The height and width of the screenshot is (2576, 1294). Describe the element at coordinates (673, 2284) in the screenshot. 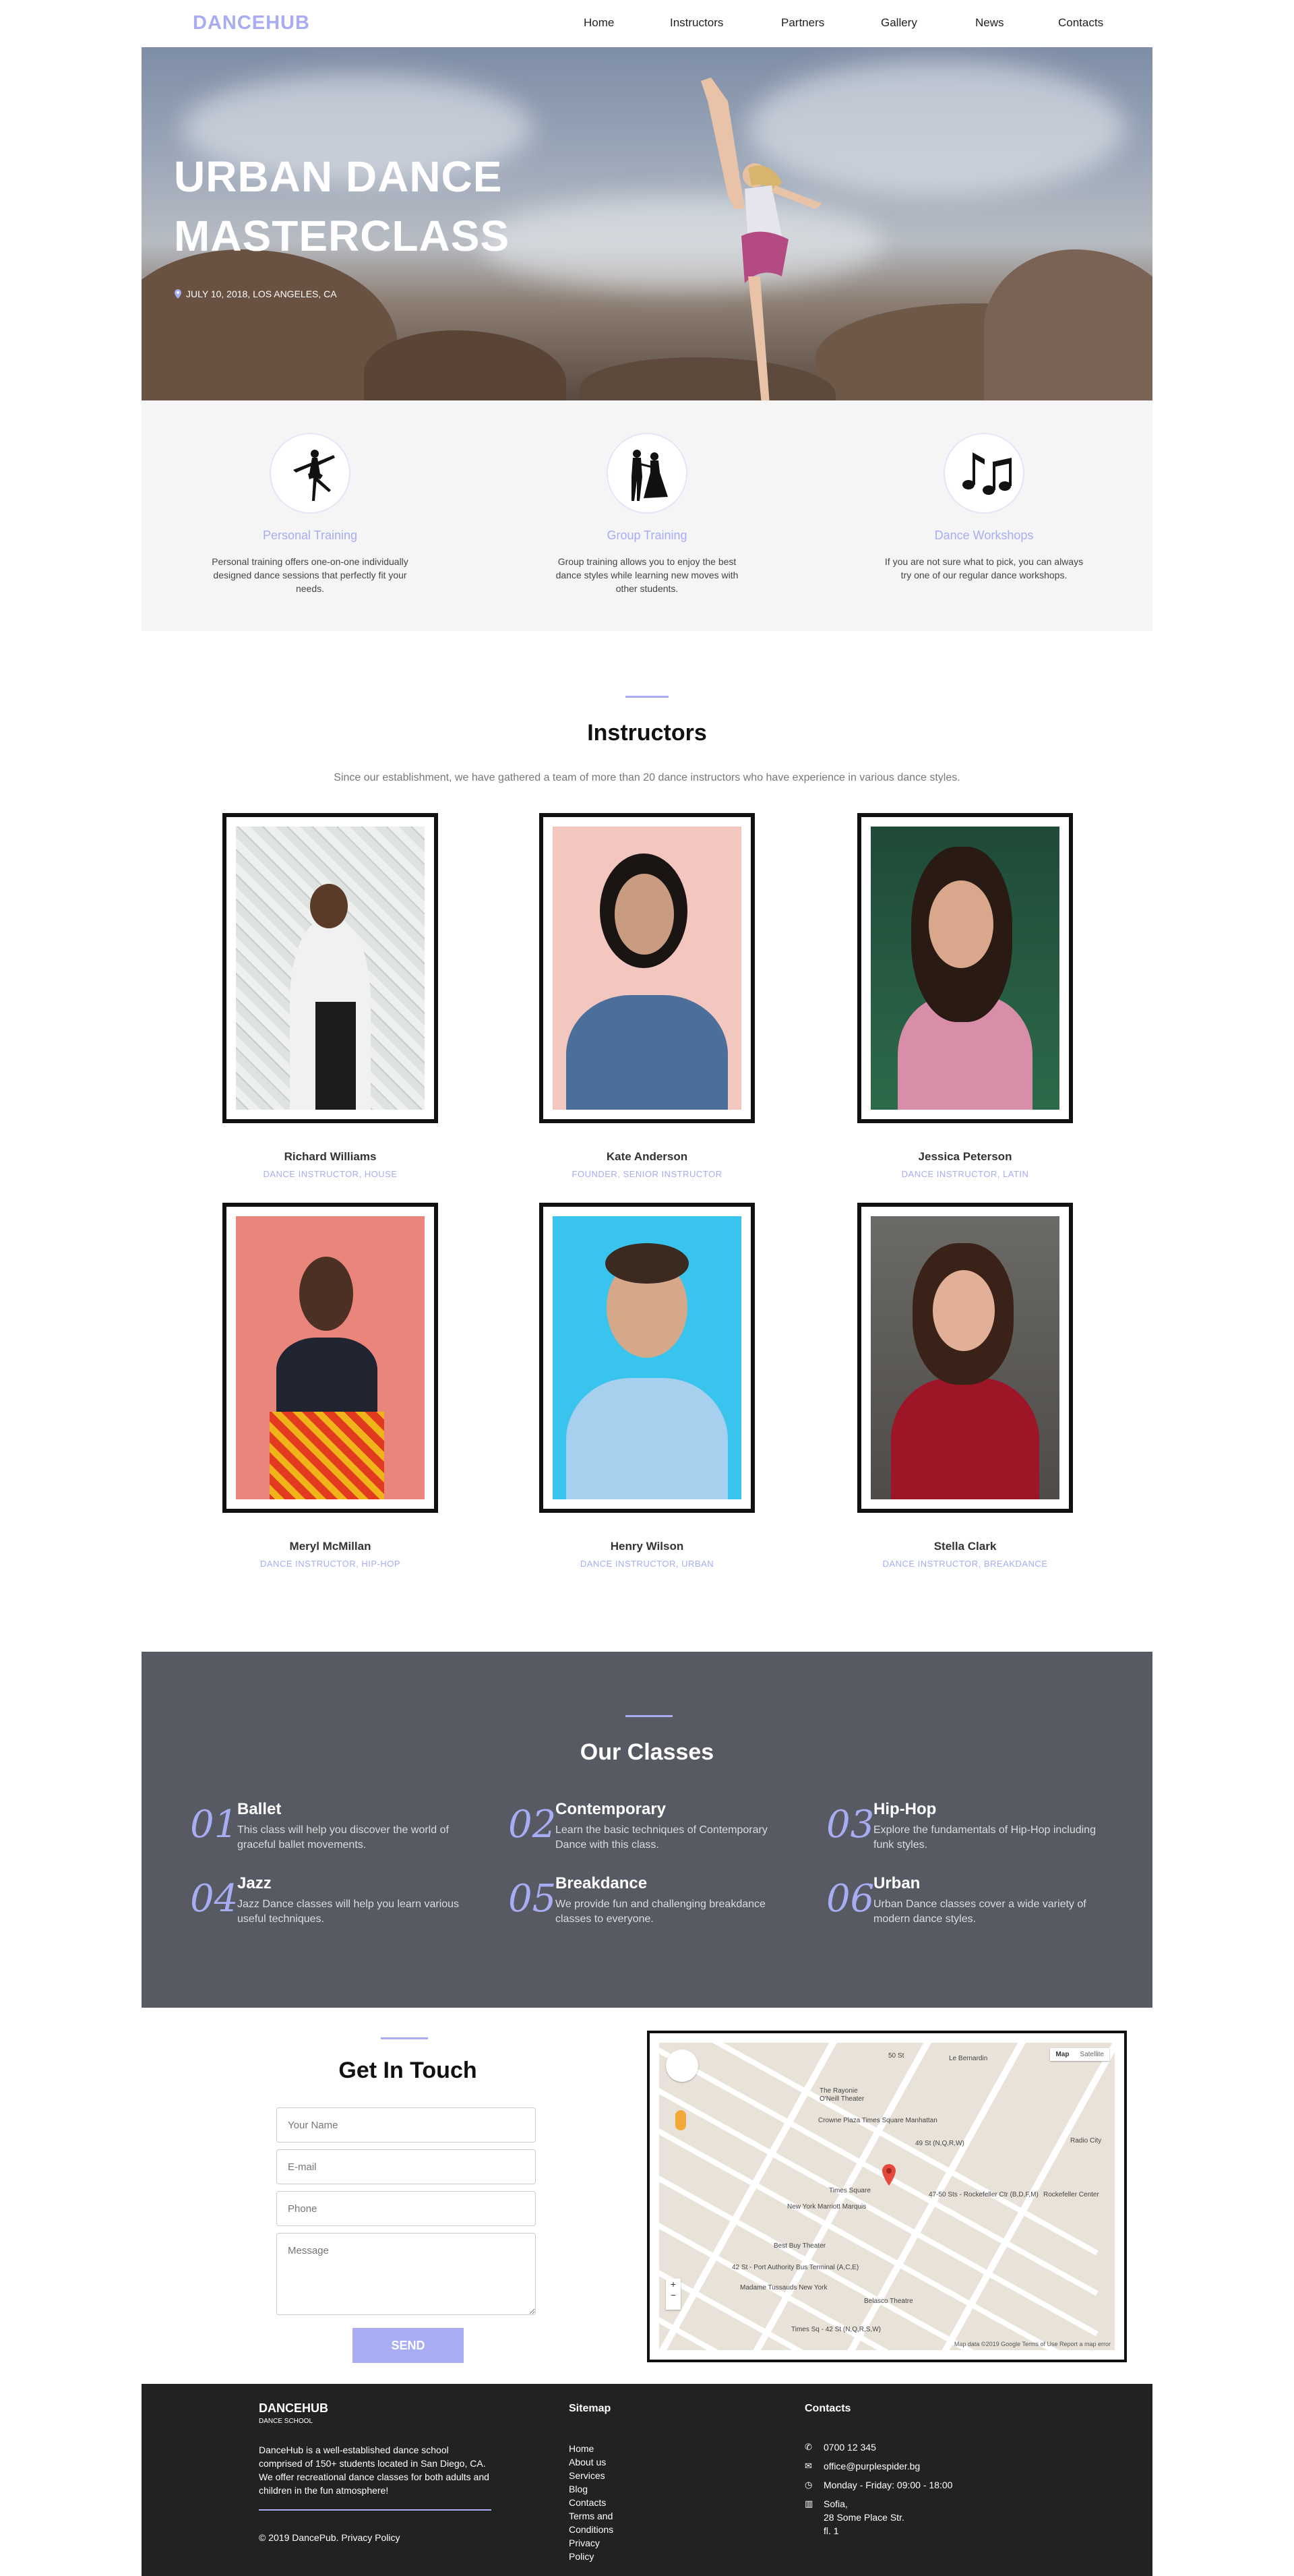

I see `zoom-in-icon: +` at that location.